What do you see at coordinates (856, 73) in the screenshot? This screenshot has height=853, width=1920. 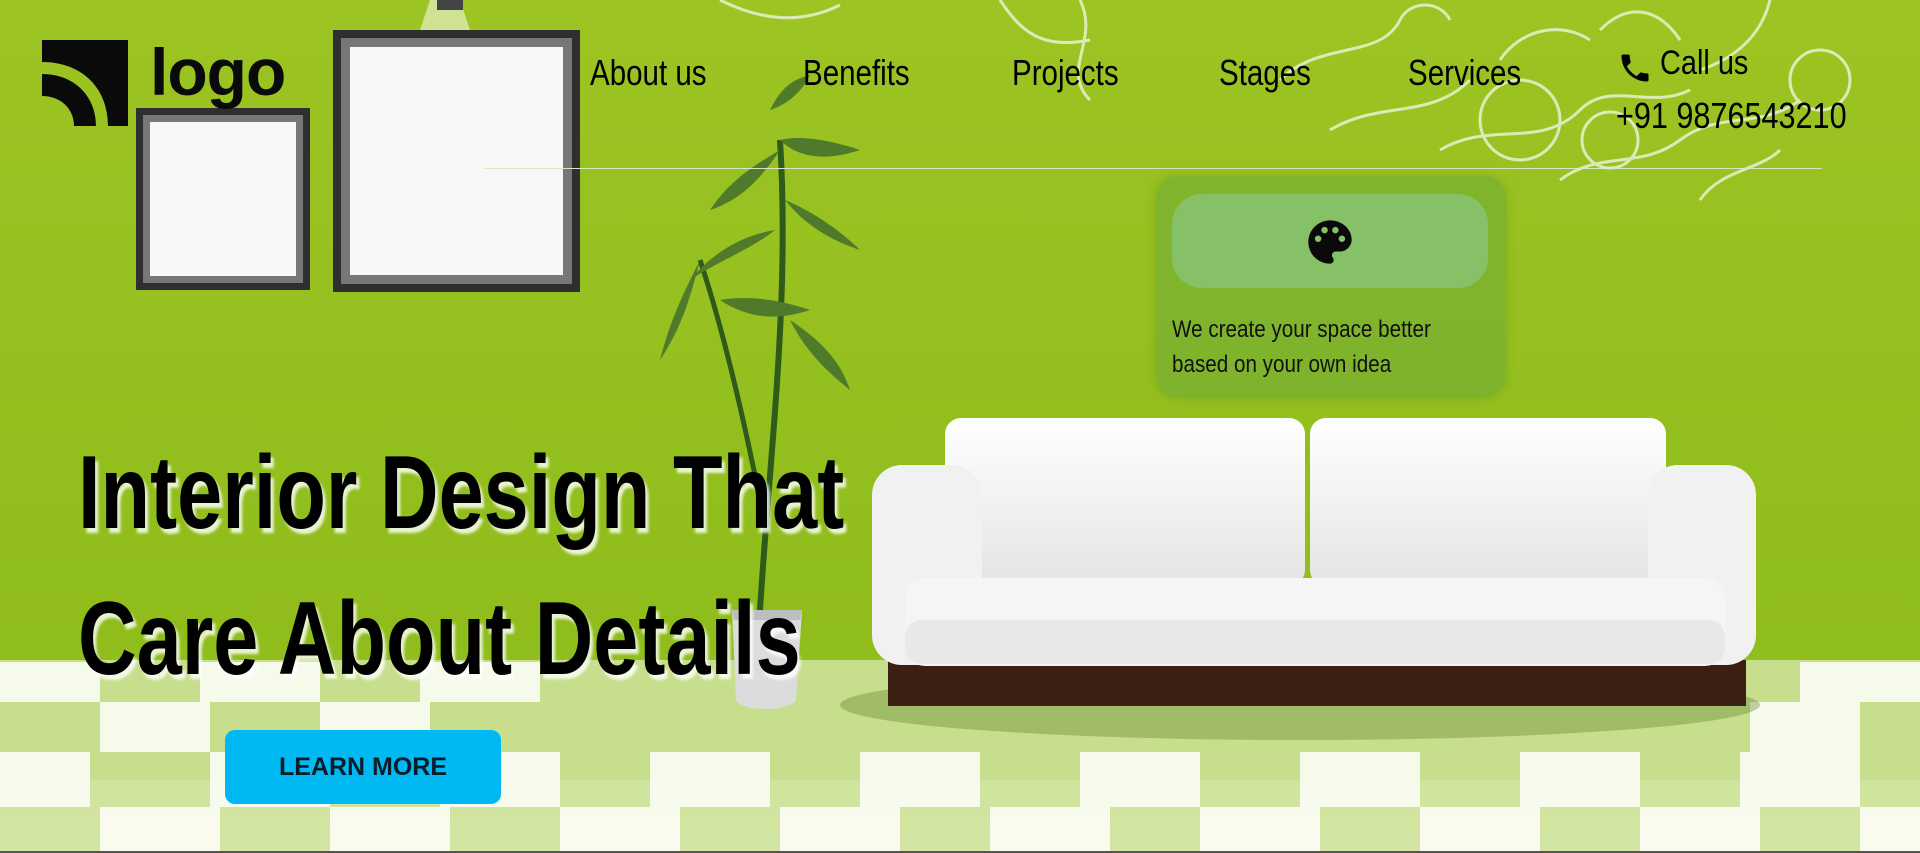 I see `nav-benefits: Benefits` at bounding box center [856, 73].